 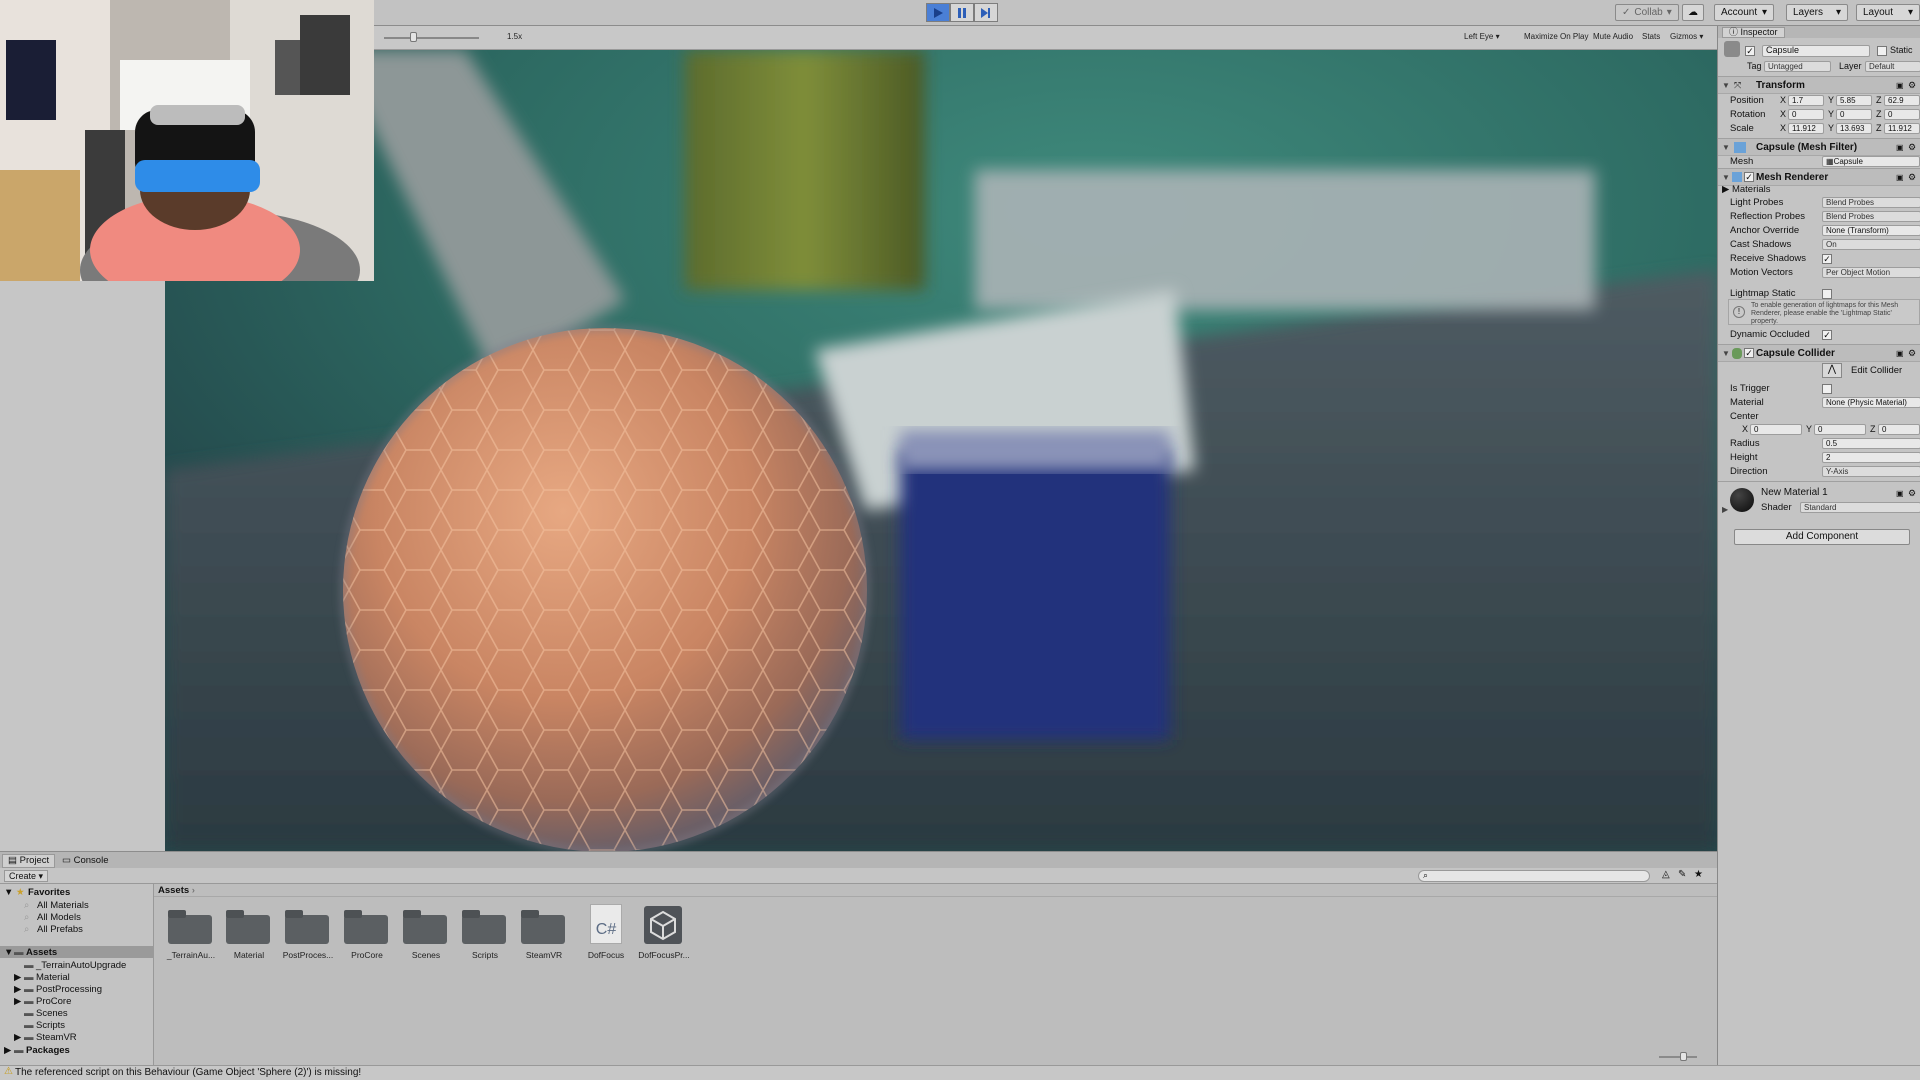 I want to click on tree-folder-item: ProCore, so click(x=53, y=1001).